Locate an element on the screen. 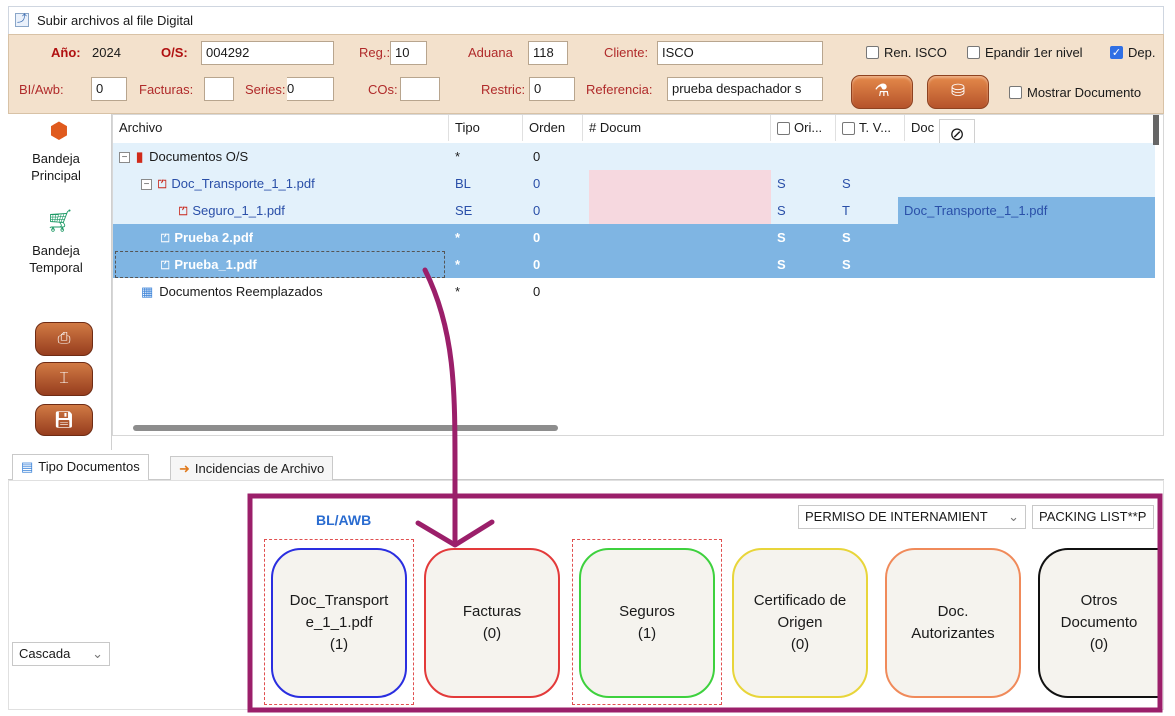 This screenshot has width=1175, height=716. cart-icon: 🛒︎ is located at coordinates (60, 221).